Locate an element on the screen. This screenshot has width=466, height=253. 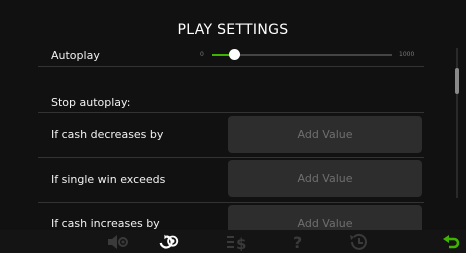
paytable-button: $ is located at coordinates (237, 242).